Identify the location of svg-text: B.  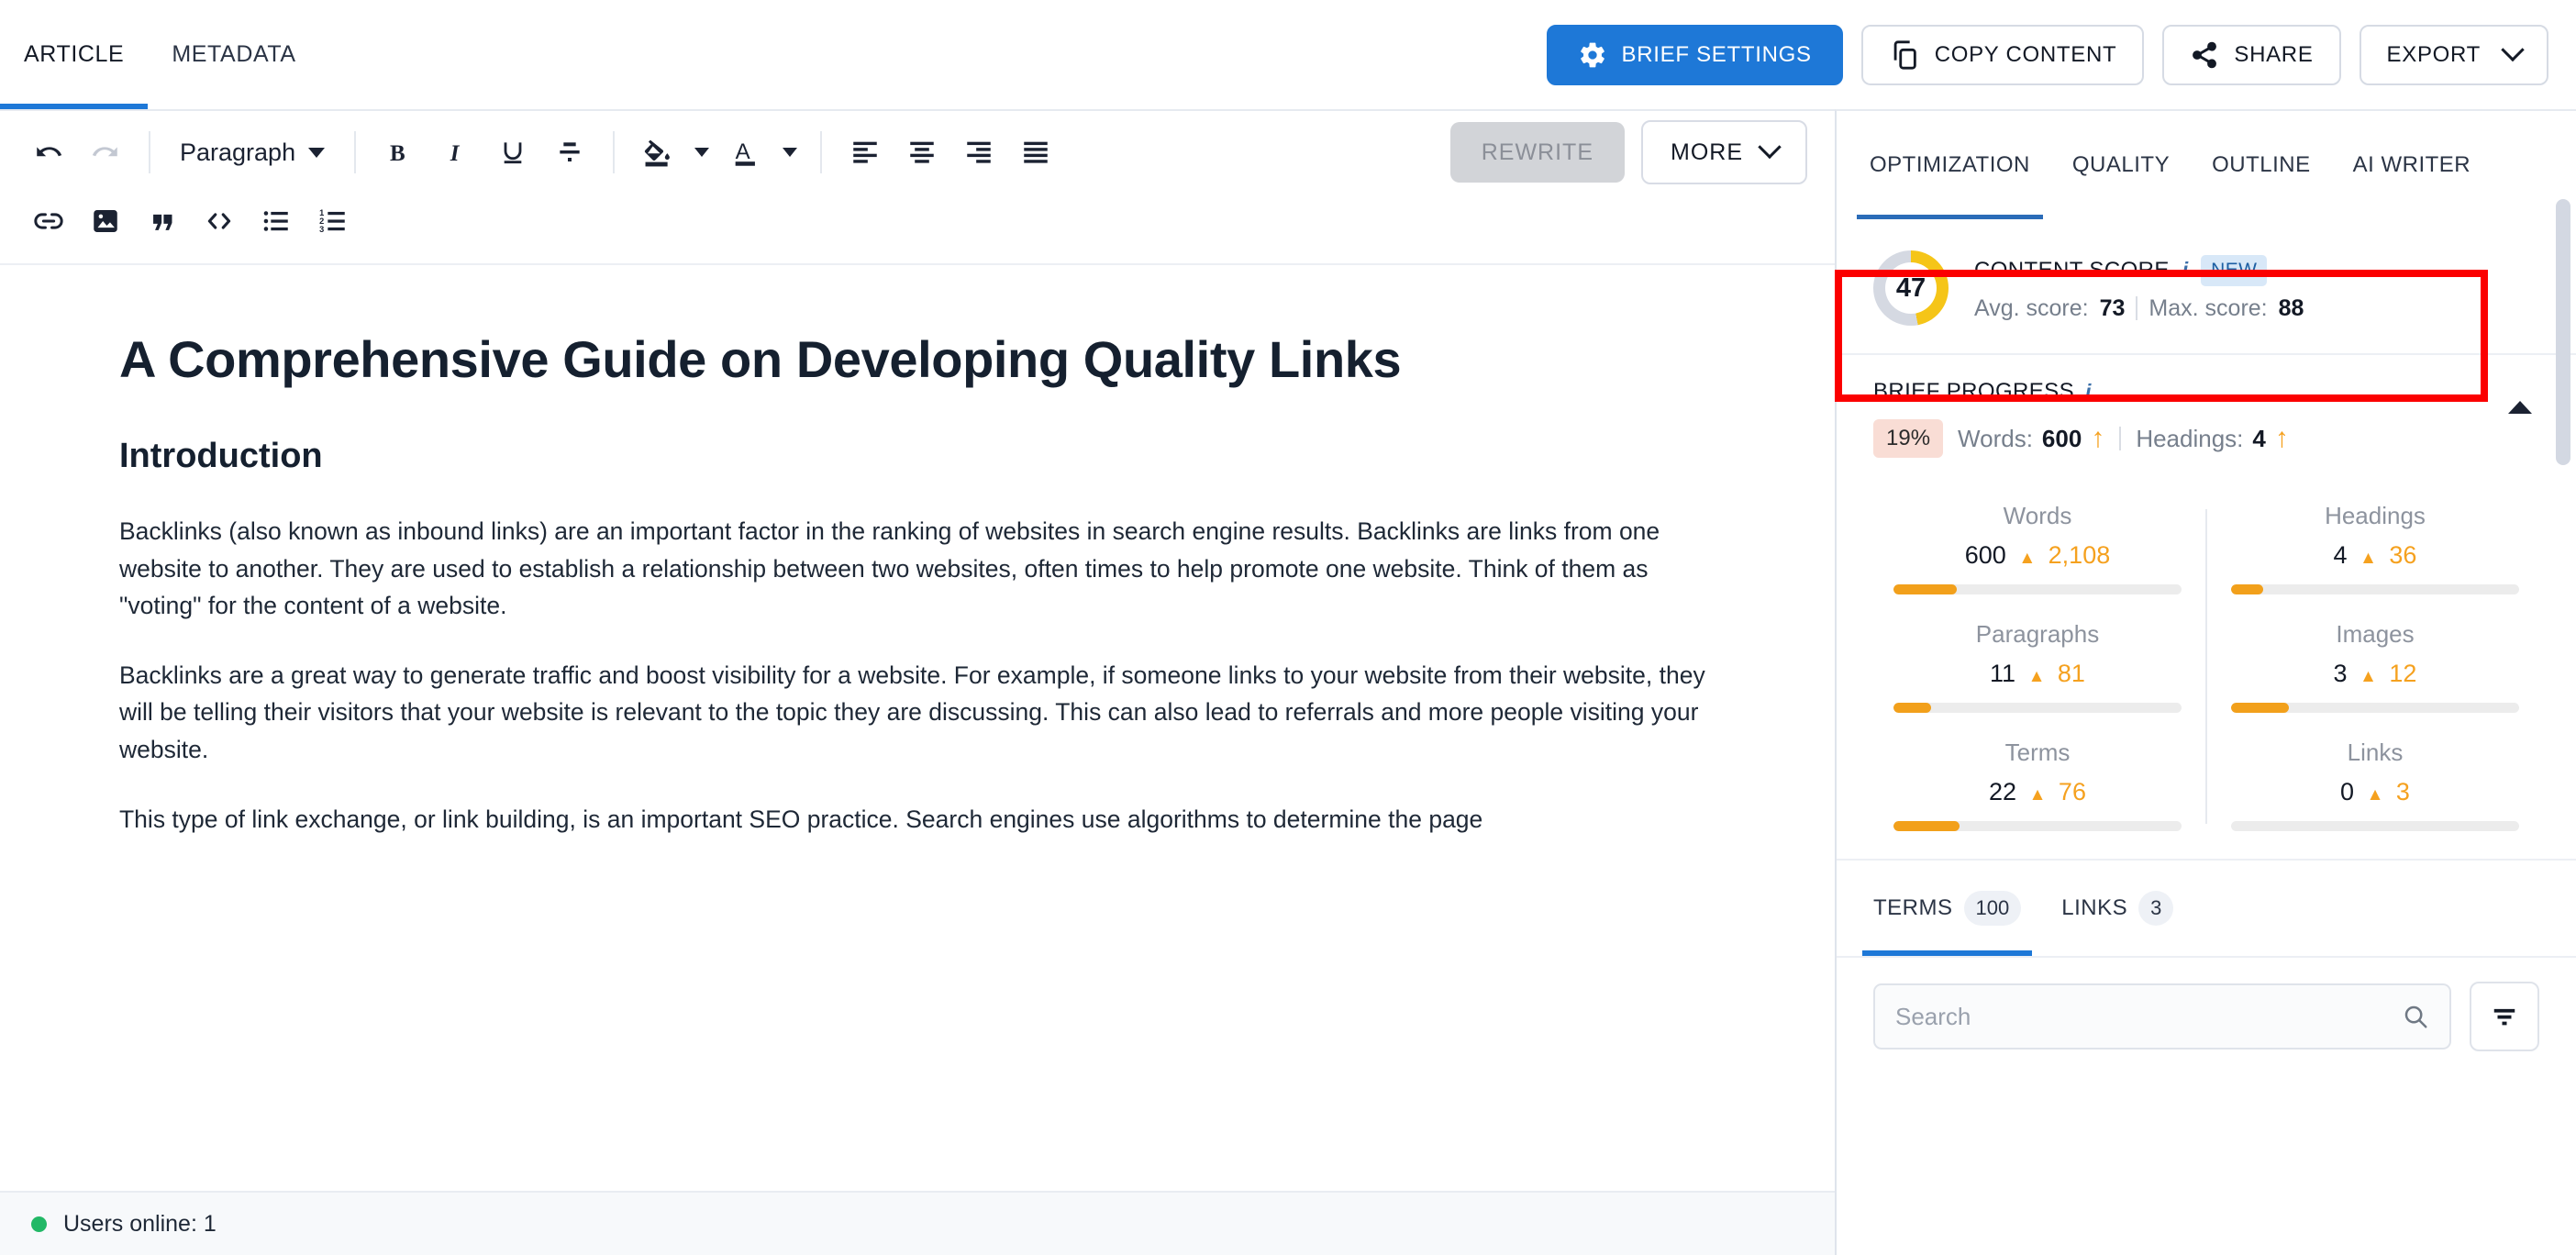
(397, 153).